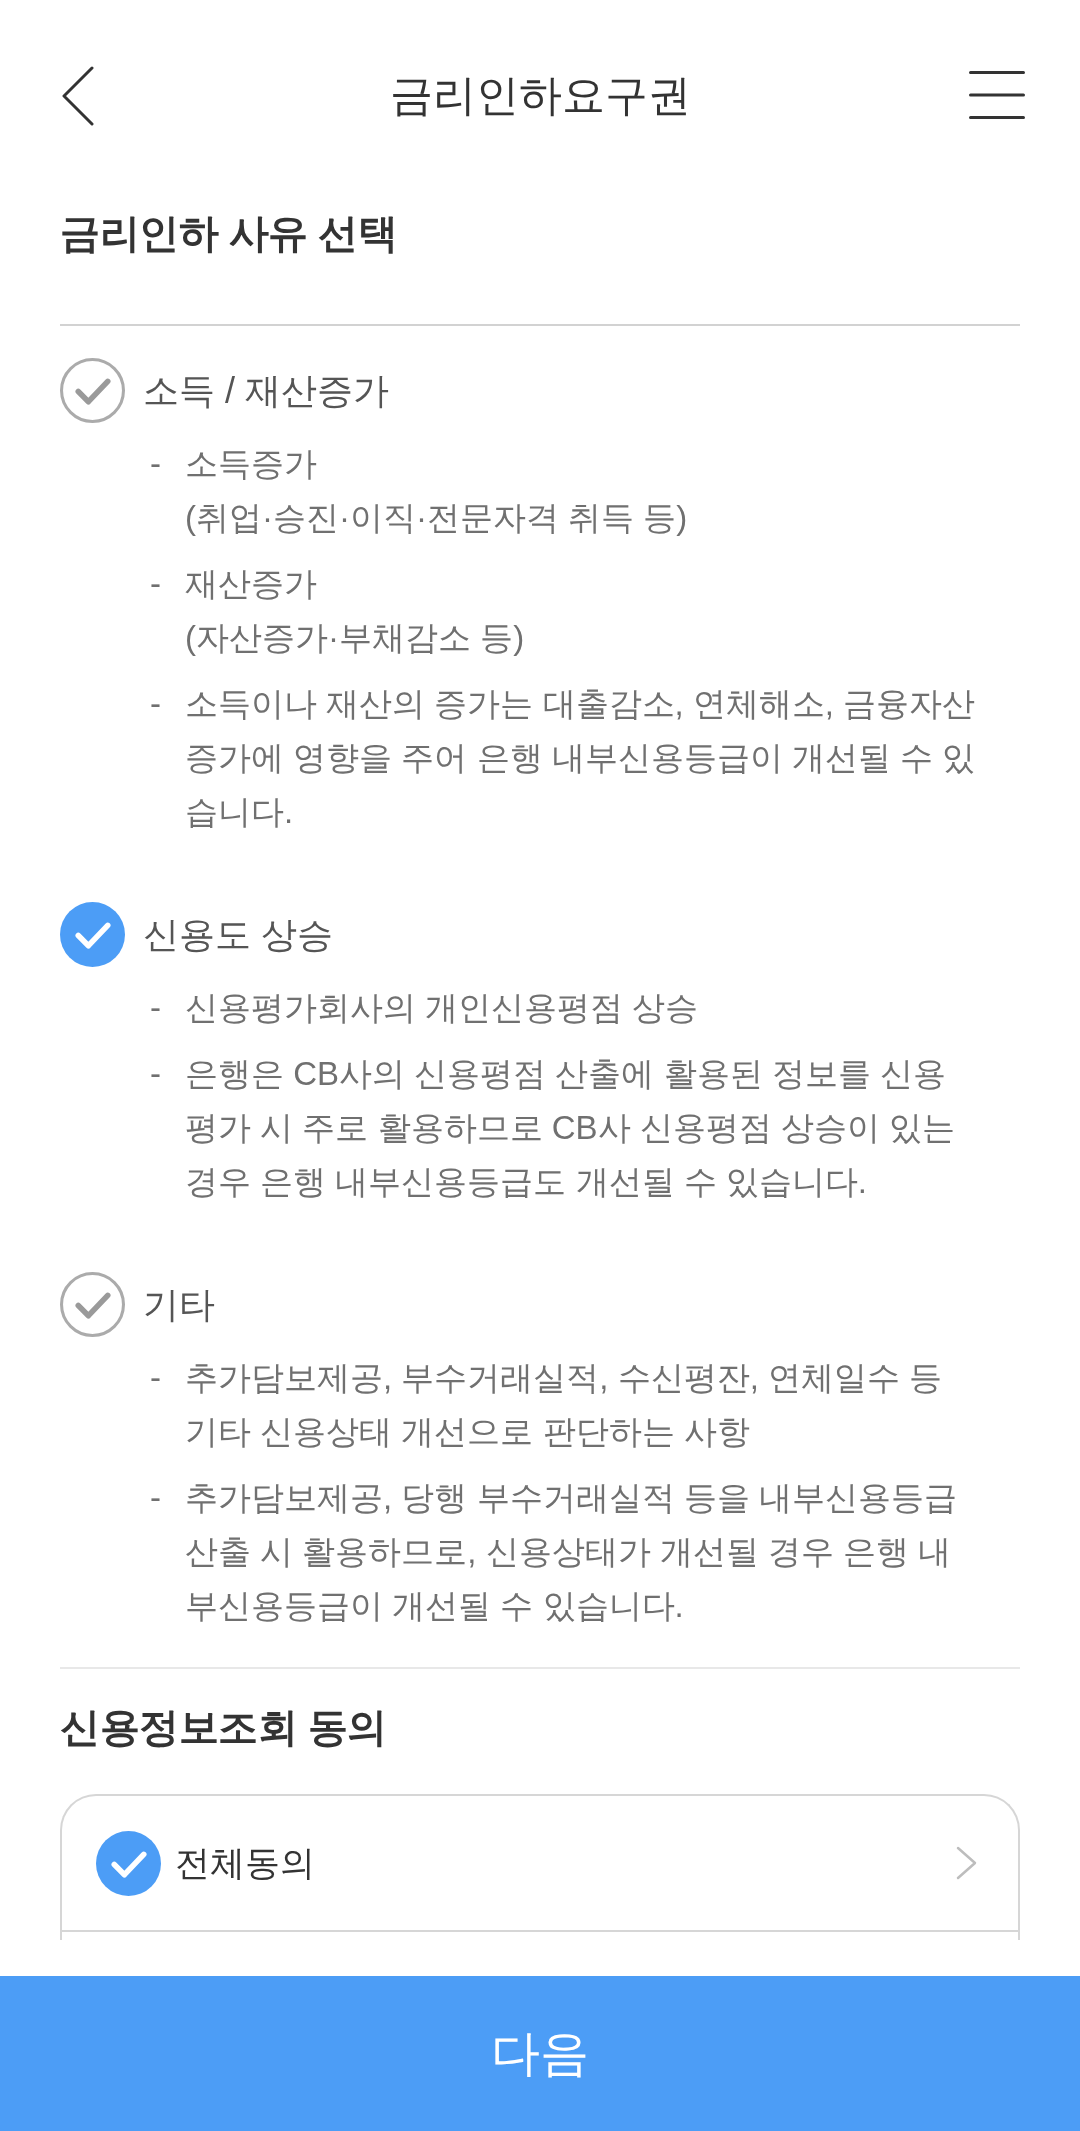 This screenshot has width=1080, height=2131. I want to click on detail-text: 추가담보제공, 부수거래실적, 수신평잔, 연체일수 등 기타 신용상태 개선으로 판단하는 사항, so click(564, 1405).